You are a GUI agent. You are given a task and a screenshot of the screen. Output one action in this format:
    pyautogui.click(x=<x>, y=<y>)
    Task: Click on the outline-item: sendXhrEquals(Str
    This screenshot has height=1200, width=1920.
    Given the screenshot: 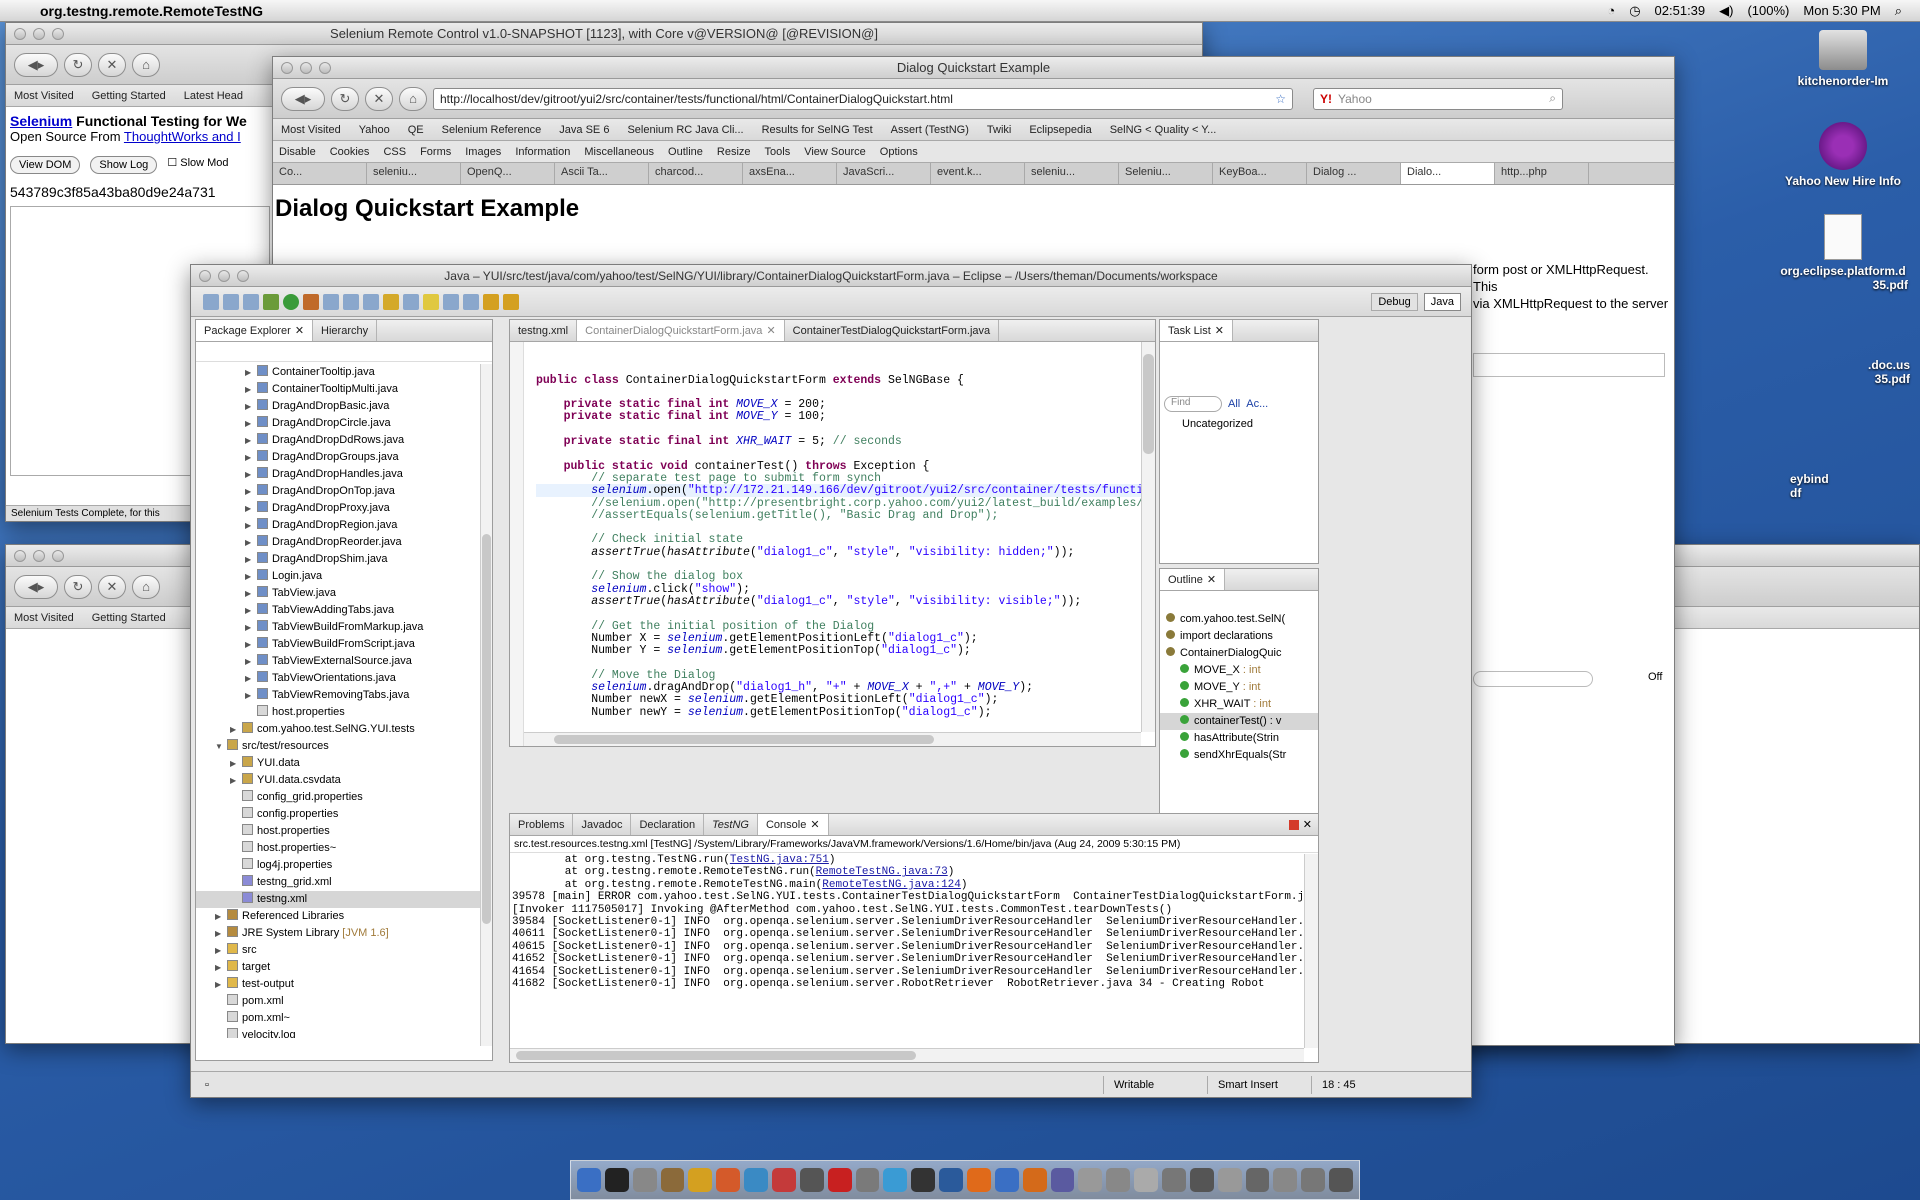 What is the action you would take?
    pyautogui.click(x=1239, y=755)
    